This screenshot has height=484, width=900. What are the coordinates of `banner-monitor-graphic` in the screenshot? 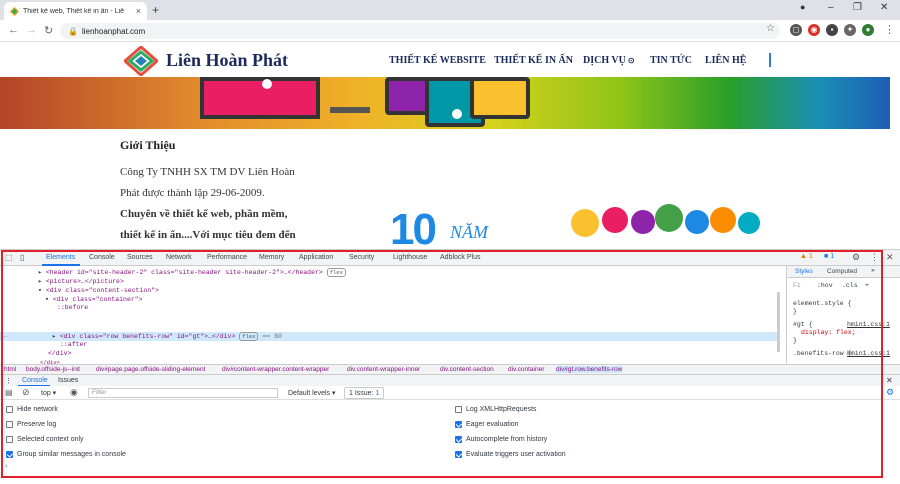 It's located at (260, 98).